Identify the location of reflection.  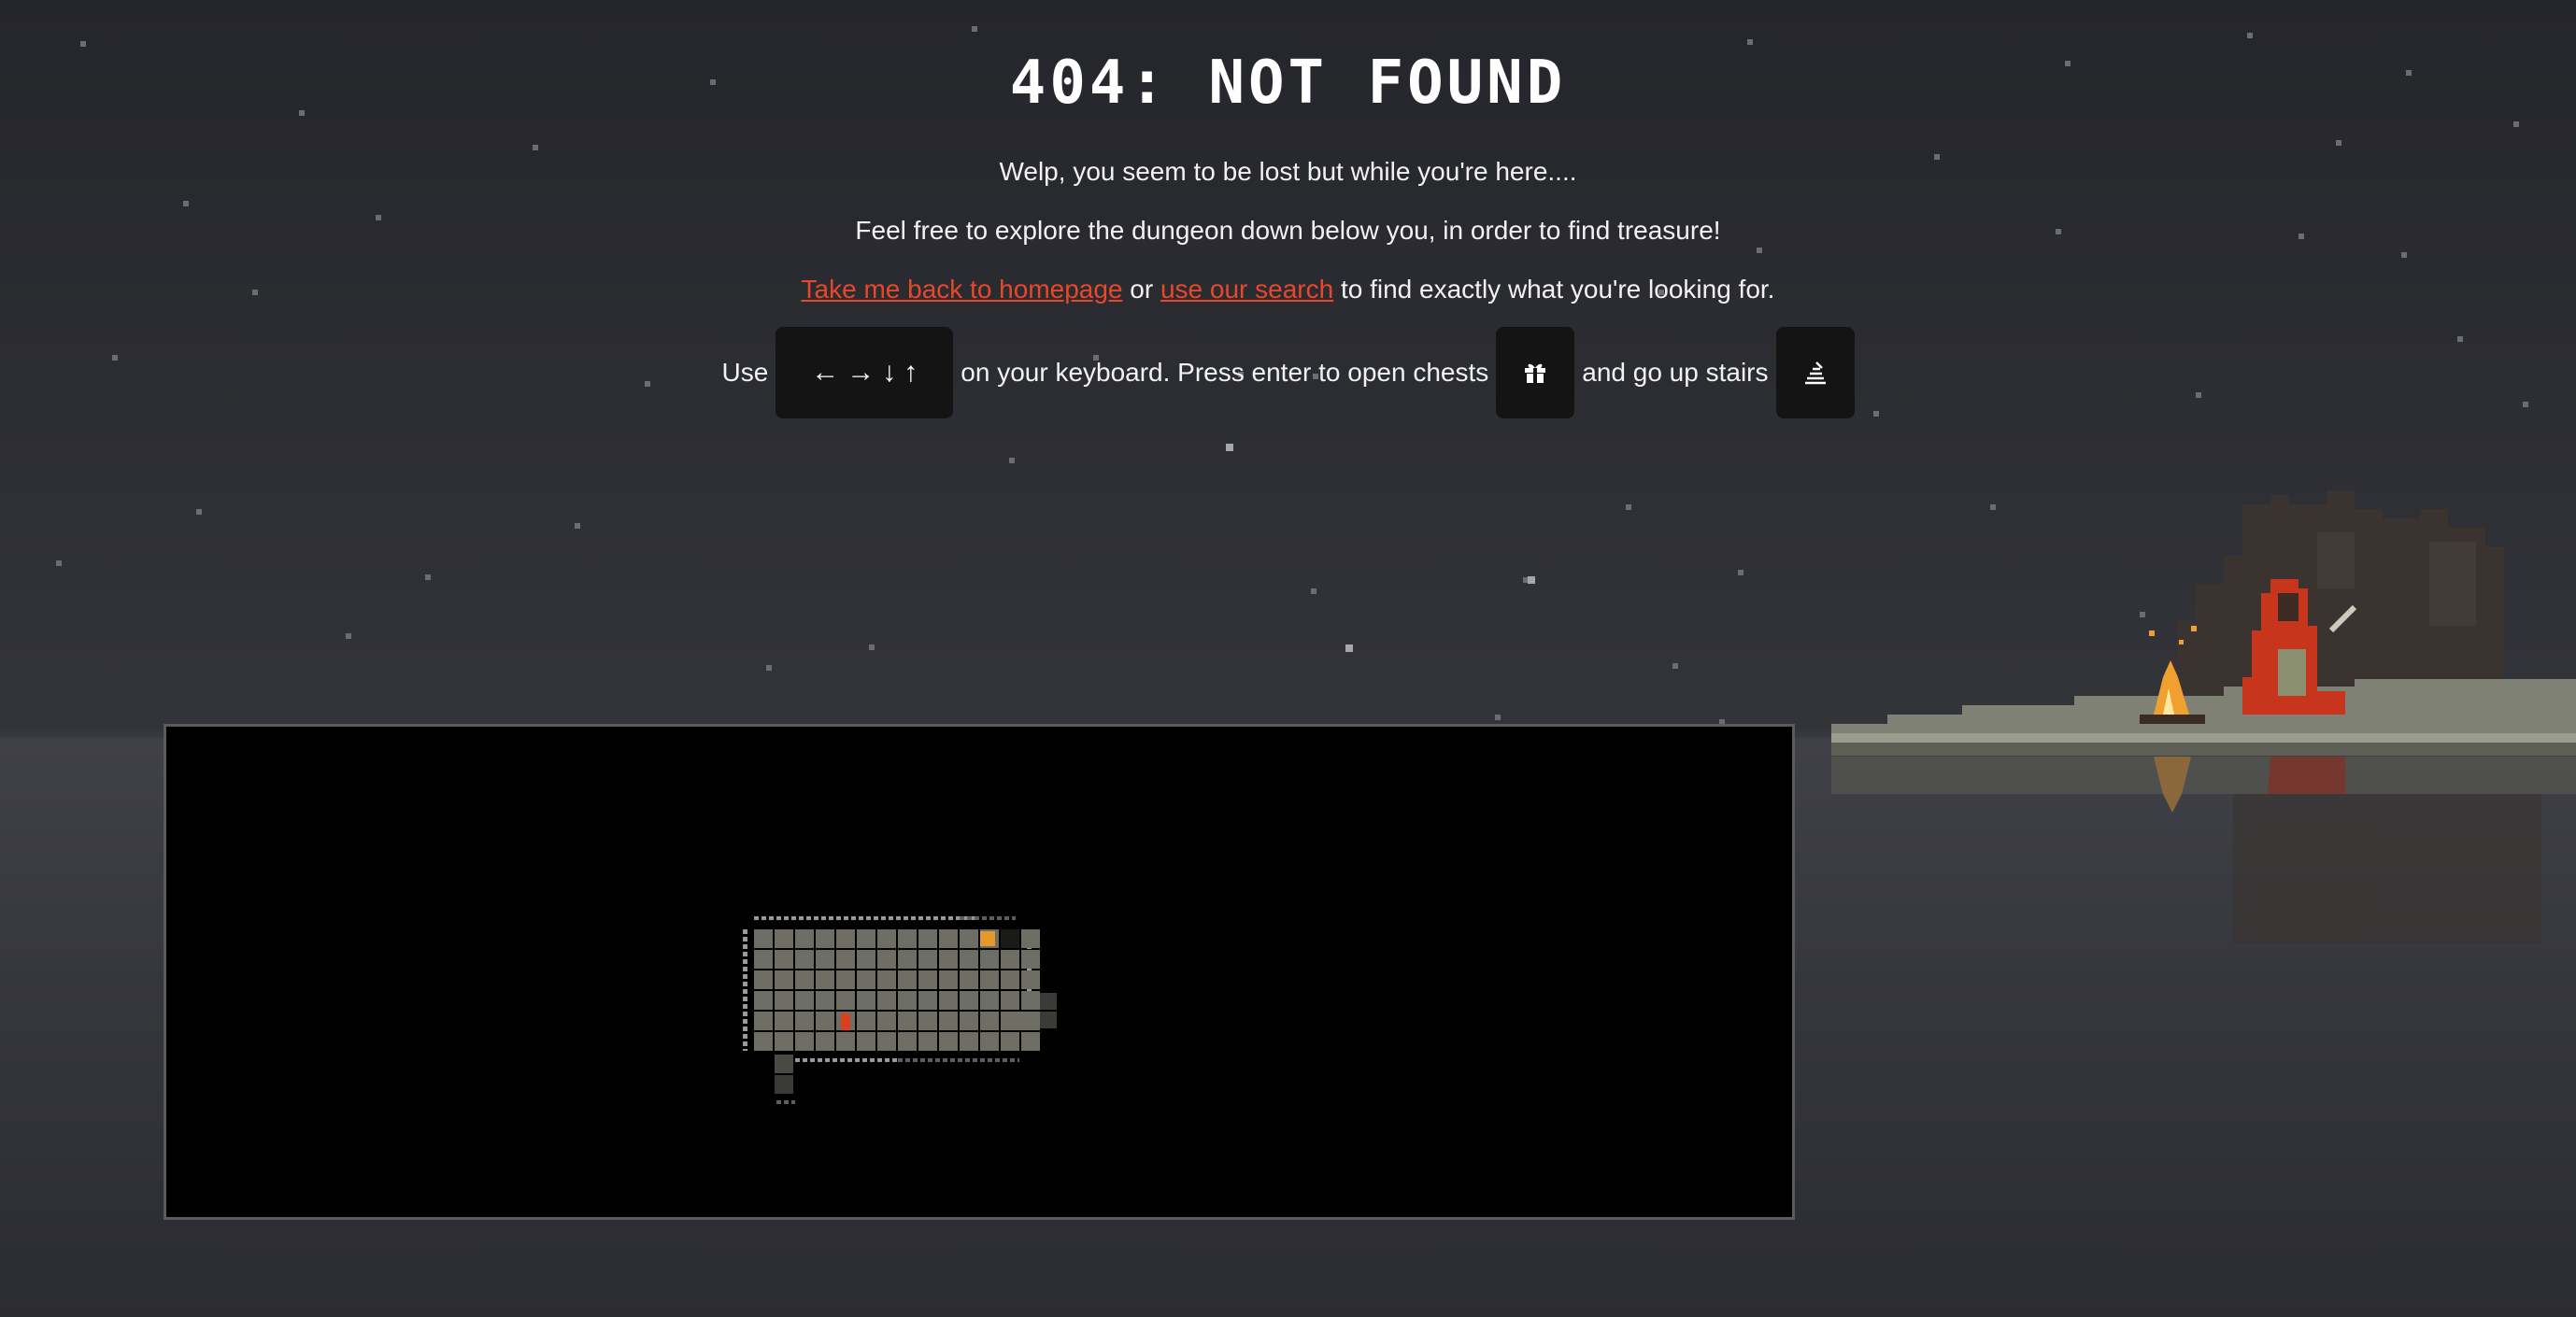
(2203, 850).